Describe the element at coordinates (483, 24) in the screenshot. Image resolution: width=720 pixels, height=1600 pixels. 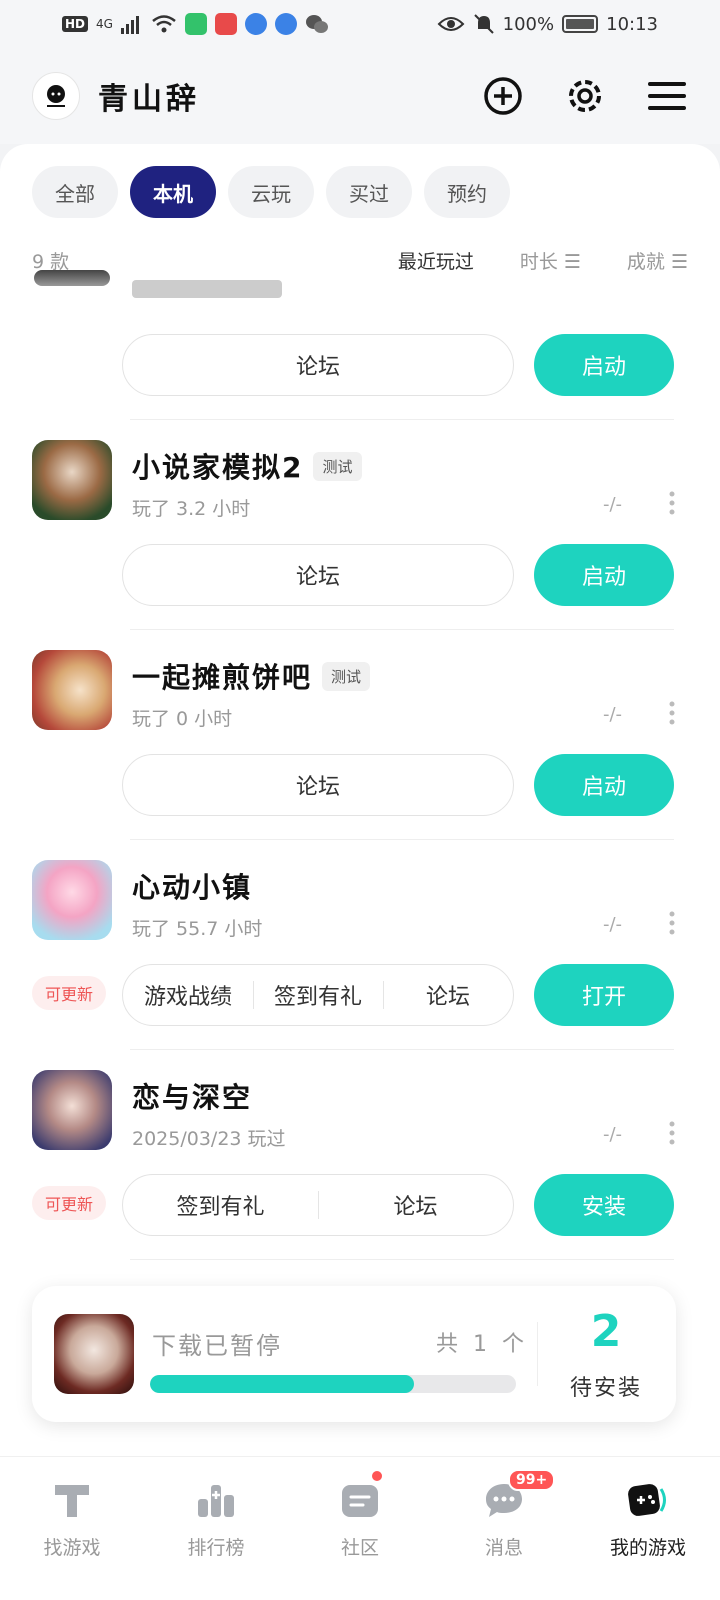
I see `mute-bell-icon` at that location.